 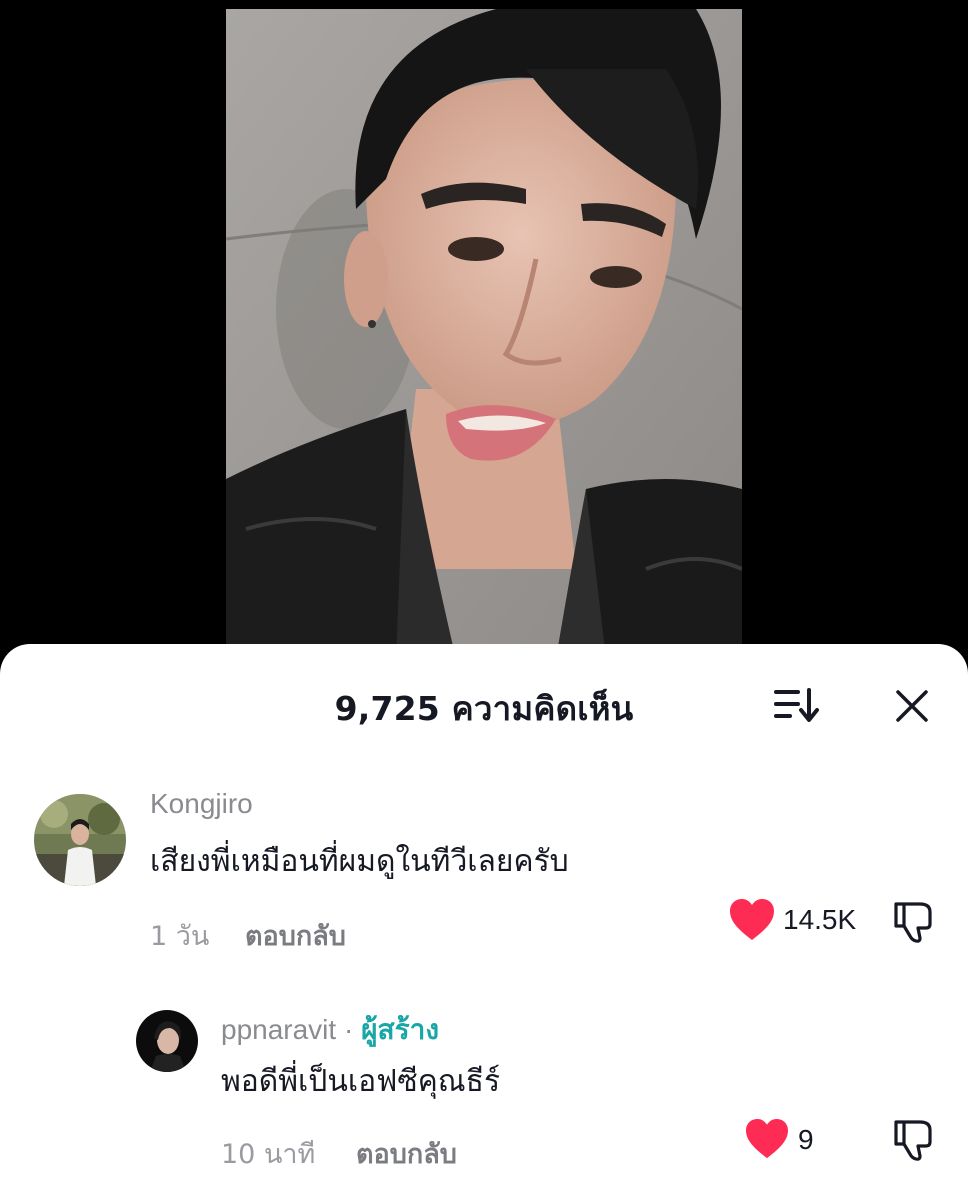 I want to click on reply-text: พอดีพี่เป็นเอฟซีคุณธีร์, so click(x=361, y=1081).